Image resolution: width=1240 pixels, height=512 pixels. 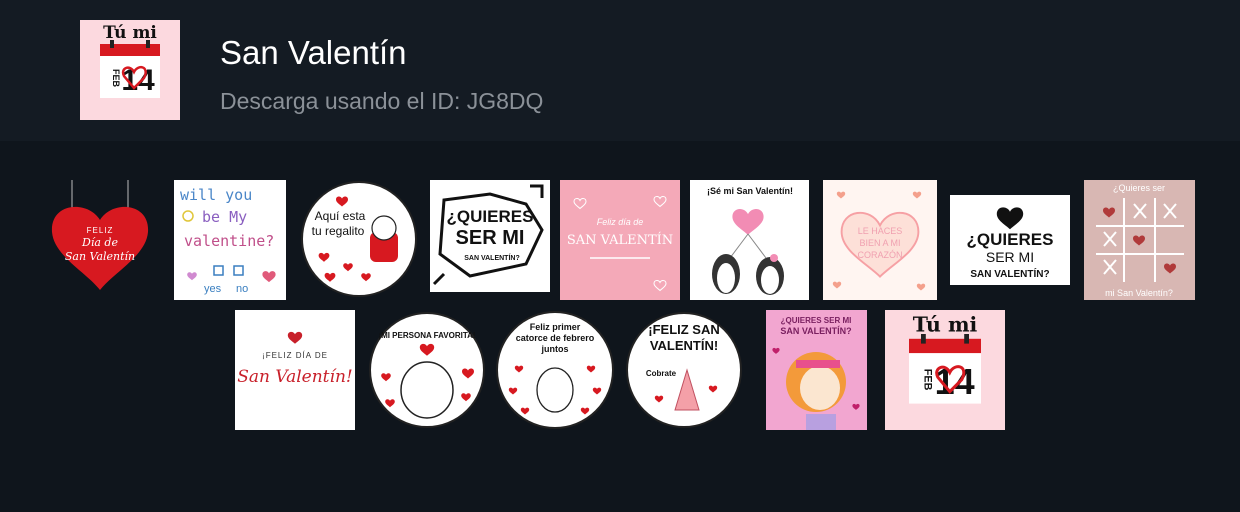 I want to click on sticker-quieres-ser-mi-cartoon: ¿QUIERES SER MI SAN VALENTÍN?, so click(x=816, y=370).